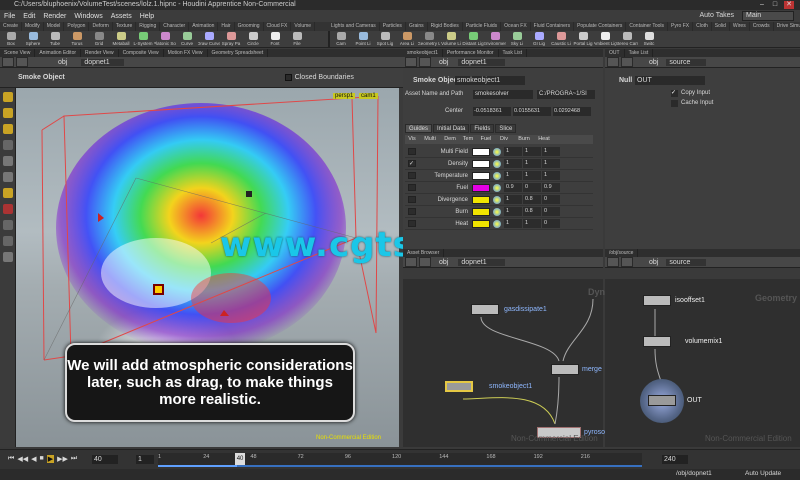  I want to click on shelf-tab-drive-simulation: Drive Simulation, so click(787, 26).